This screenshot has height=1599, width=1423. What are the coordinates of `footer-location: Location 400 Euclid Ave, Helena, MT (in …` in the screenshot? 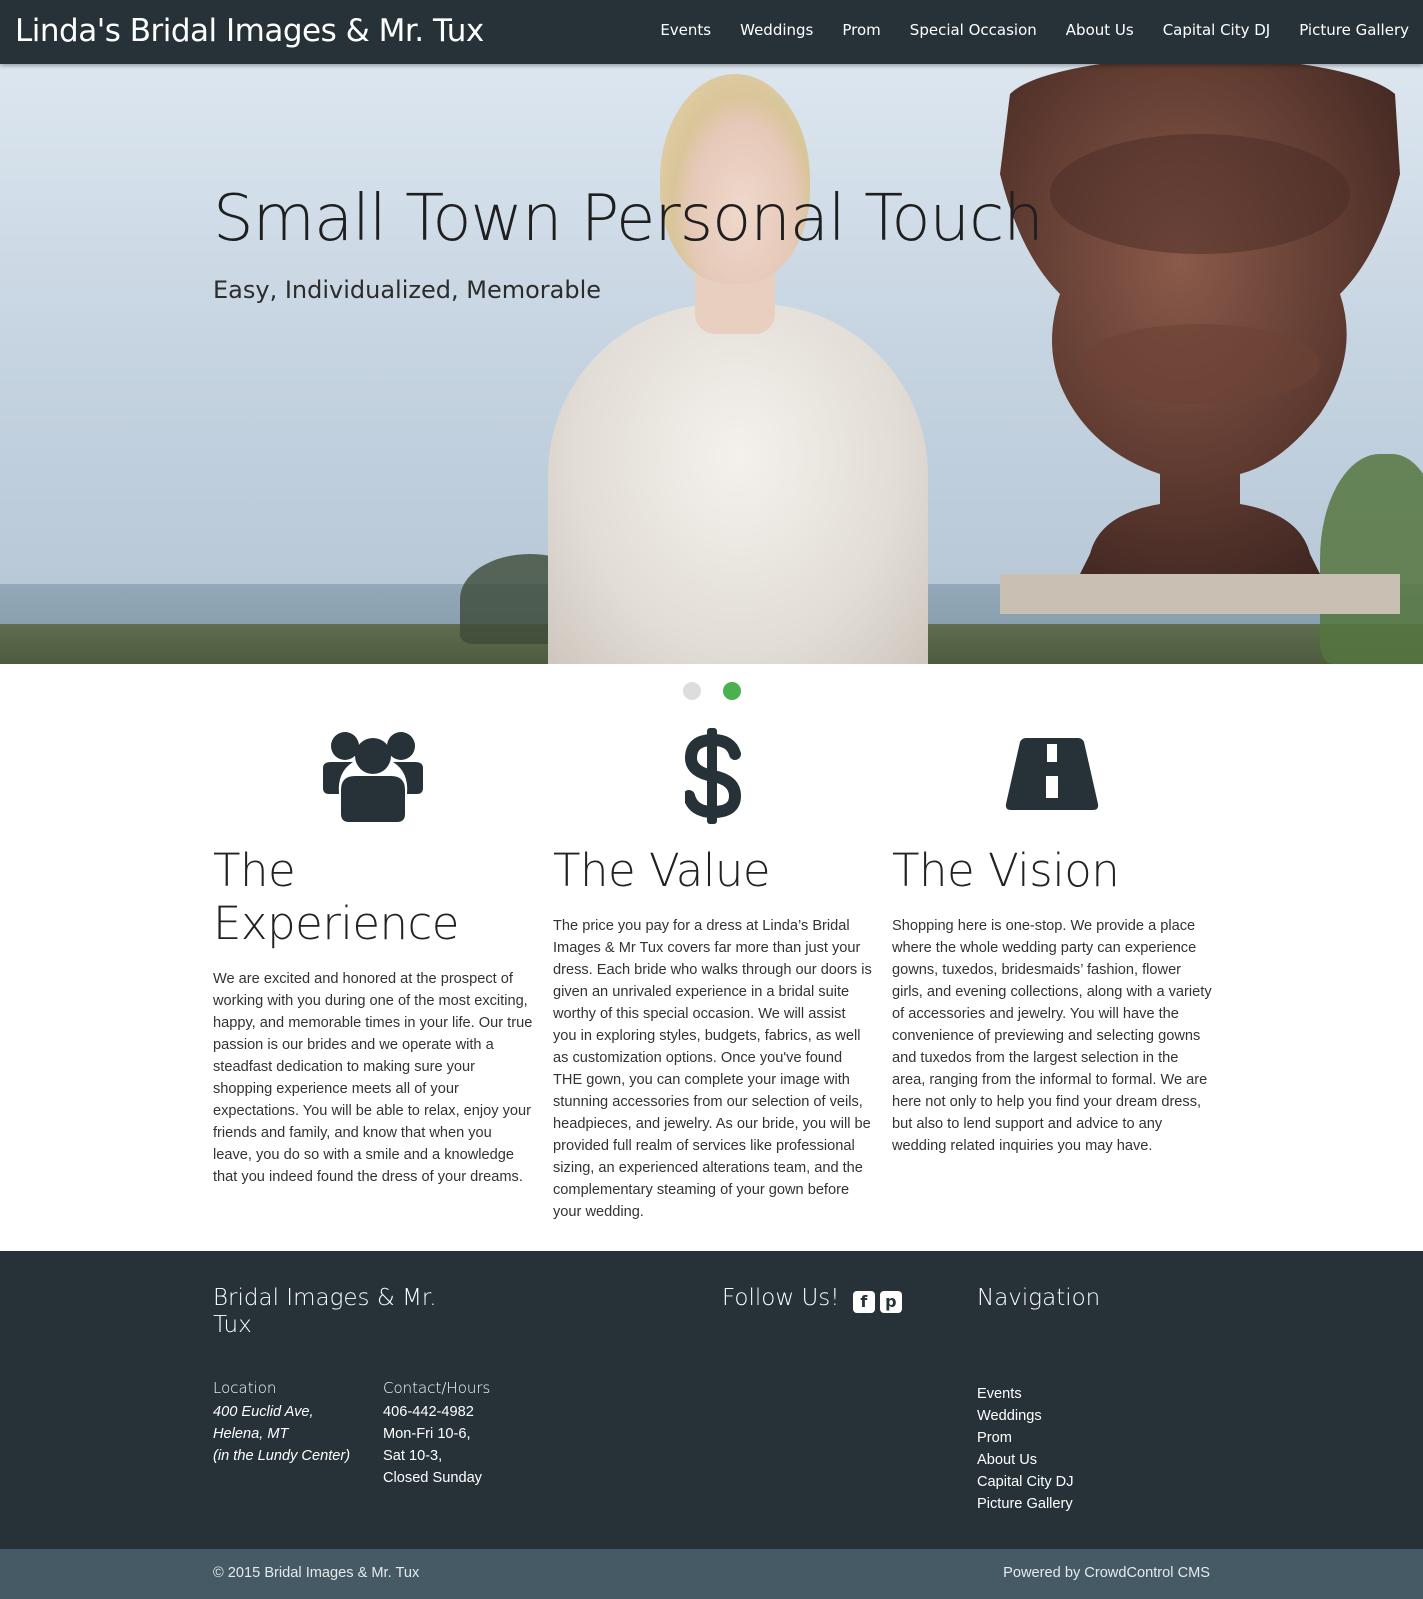 It's located at (281, 1422).